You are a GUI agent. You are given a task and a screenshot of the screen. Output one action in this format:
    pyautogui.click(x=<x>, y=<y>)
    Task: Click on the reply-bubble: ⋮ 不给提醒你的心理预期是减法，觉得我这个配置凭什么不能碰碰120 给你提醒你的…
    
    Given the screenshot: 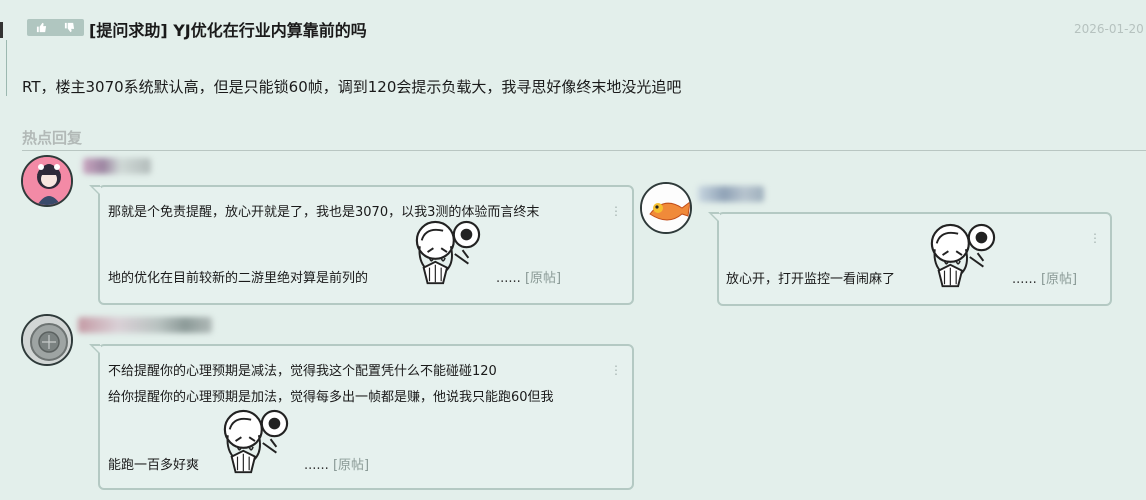 What is the action you would take?
    pyautogui.click(x=361, y=417)
    